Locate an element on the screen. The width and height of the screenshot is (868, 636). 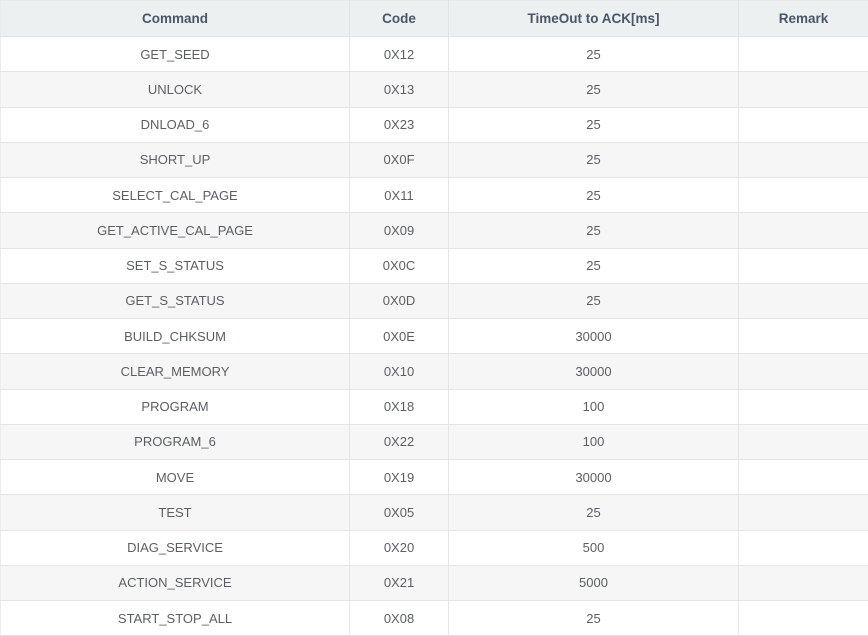
column-header-command: Command is located at coordinates (175, 19).